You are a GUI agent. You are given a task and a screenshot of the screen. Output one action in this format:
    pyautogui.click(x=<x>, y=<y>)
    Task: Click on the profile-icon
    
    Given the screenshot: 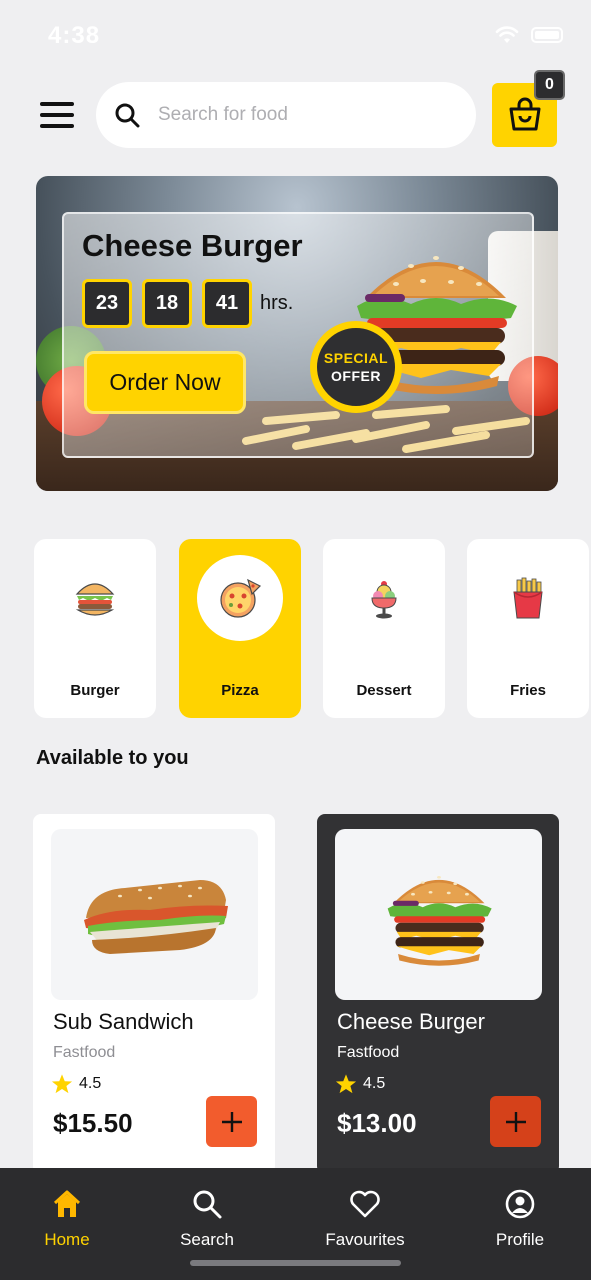 What is the action you would take?
    pyautogui.click(x=520, y=1204)
    